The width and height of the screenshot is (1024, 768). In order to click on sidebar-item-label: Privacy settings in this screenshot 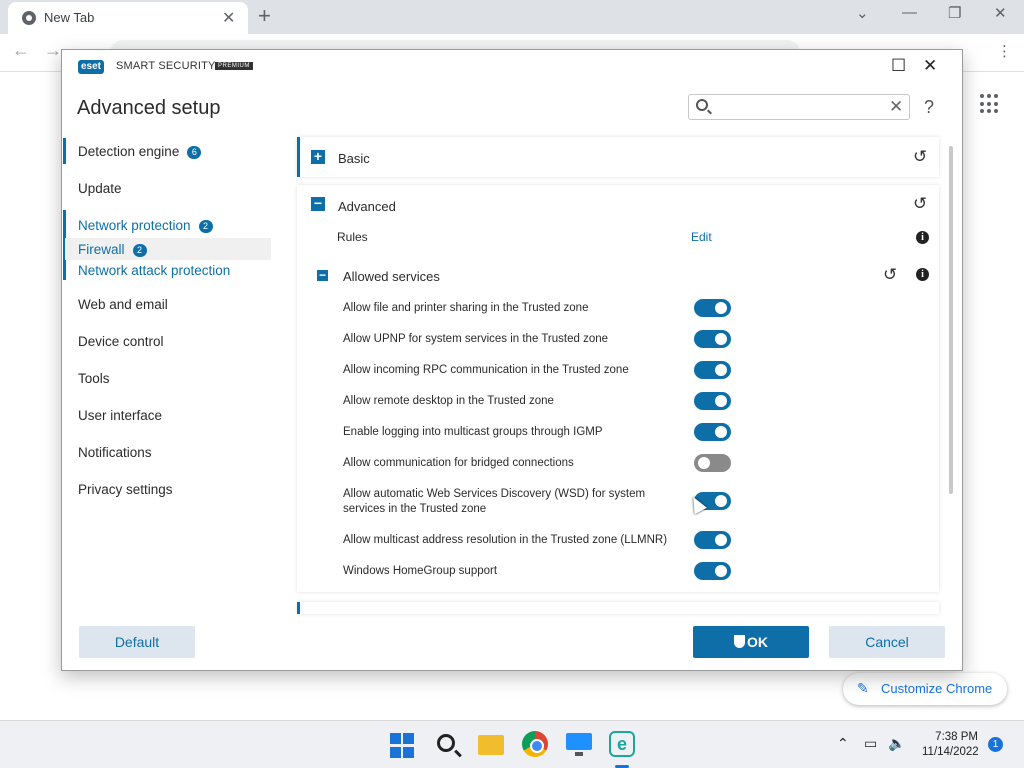, I will do `click(125, 489)`.